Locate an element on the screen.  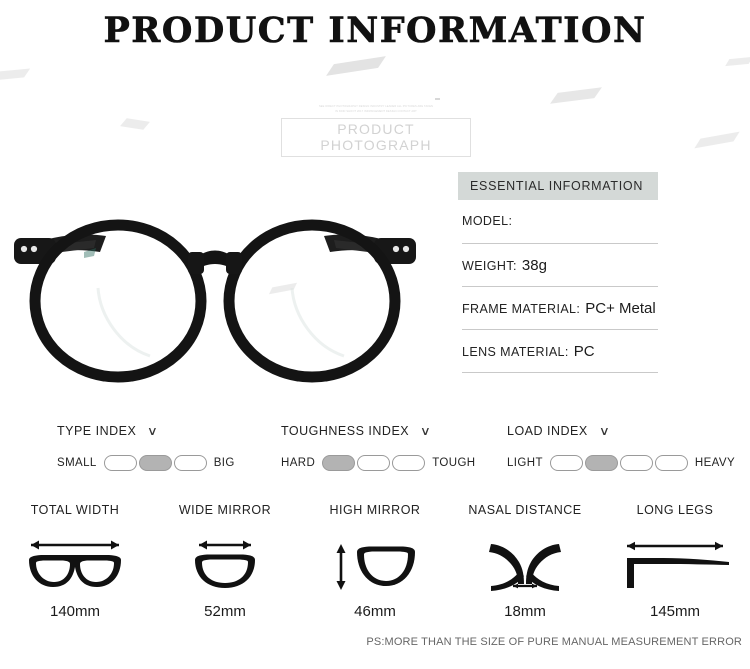
bridge-width-icon is located at coordinates (525, 565).